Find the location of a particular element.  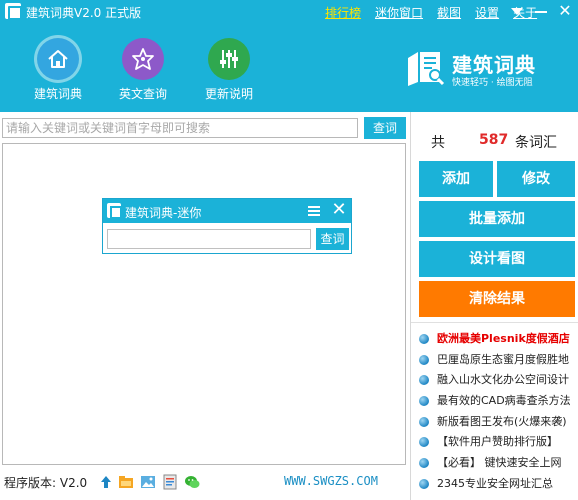

nav-label: 英文查询 is located at coordinates (142, 94).